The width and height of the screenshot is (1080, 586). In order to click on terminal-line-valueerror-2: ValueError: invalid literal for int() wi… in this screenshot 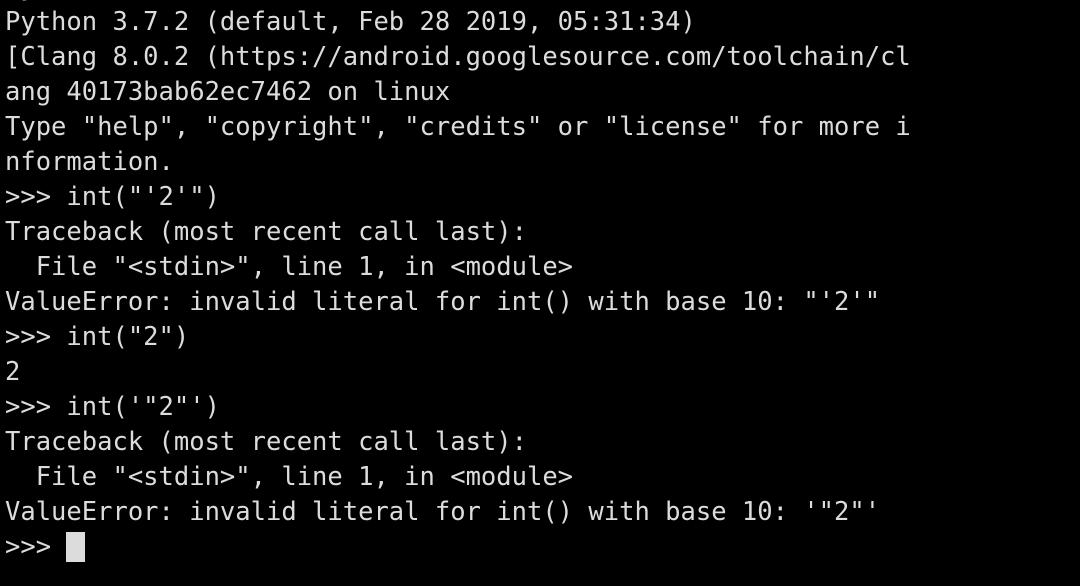, I will do `click(443, 512)`.